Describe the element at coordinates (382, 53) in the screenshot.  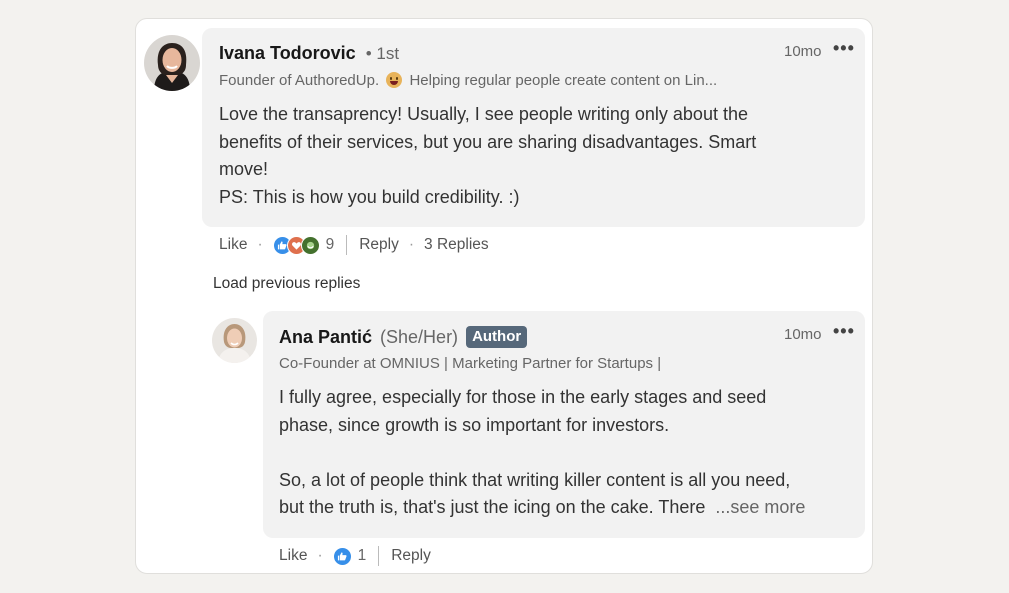
I see `connection-degree: • 1st` at that location.